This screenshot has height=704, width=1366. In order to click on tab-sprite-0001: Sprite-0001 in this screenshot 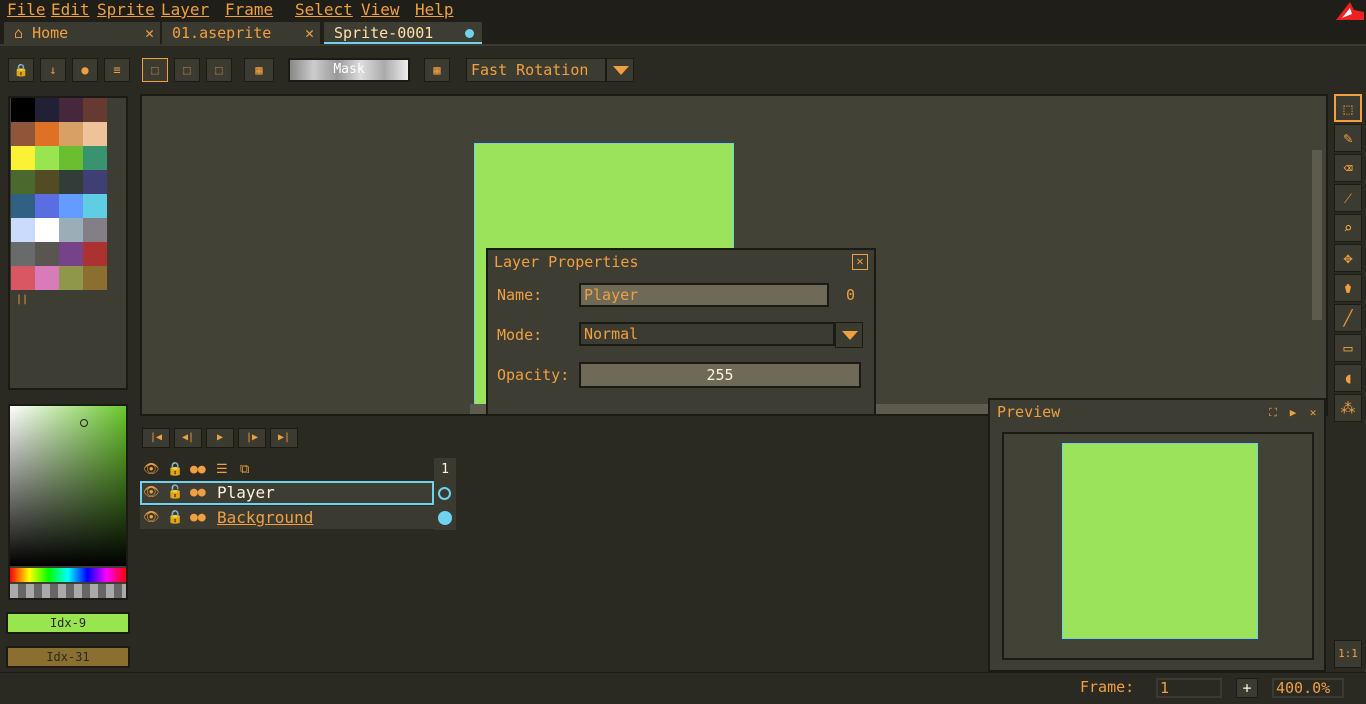, I will do `click(403, 33)`.